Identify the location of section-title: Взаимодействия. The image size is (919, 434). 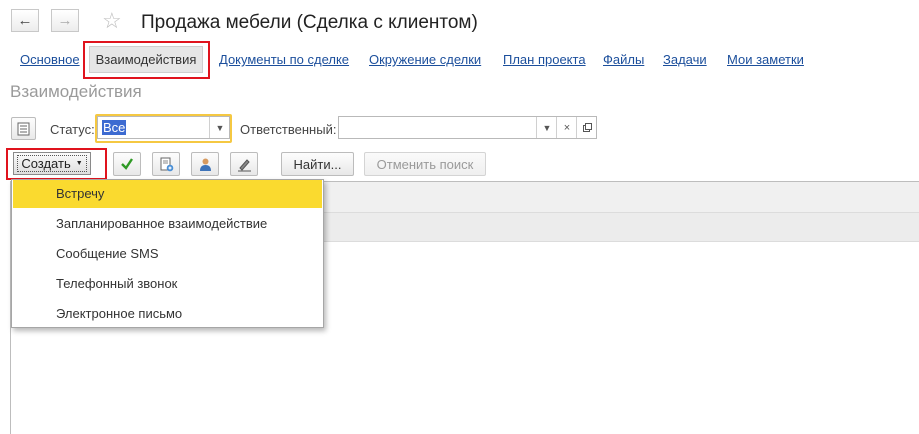
(76, 91).